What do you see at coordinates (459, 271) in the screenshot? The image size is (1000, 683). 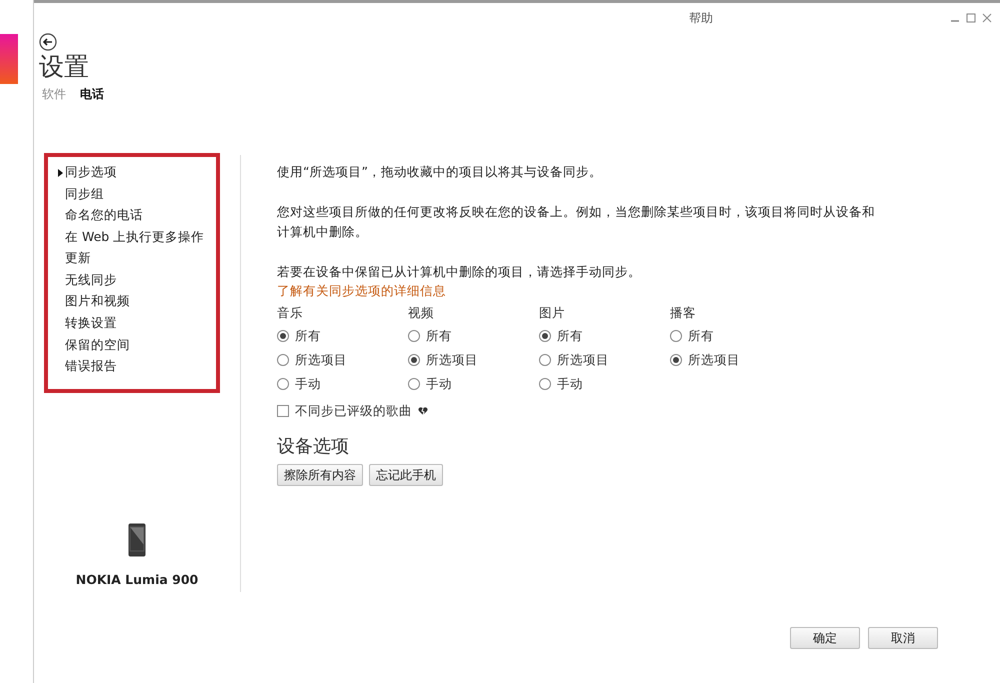 I see `paragraph: 若要在设备中保留已从计算机中删除的项目，请选择手动同步。` at bounding box center [459, 271].